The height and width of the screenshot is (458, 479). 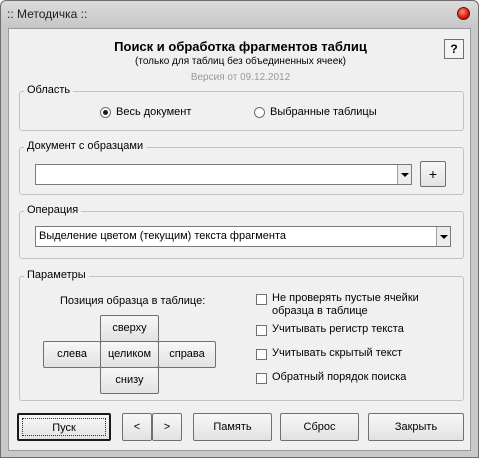 I want to click on area-legend: Область, so click(x=49, y=90).